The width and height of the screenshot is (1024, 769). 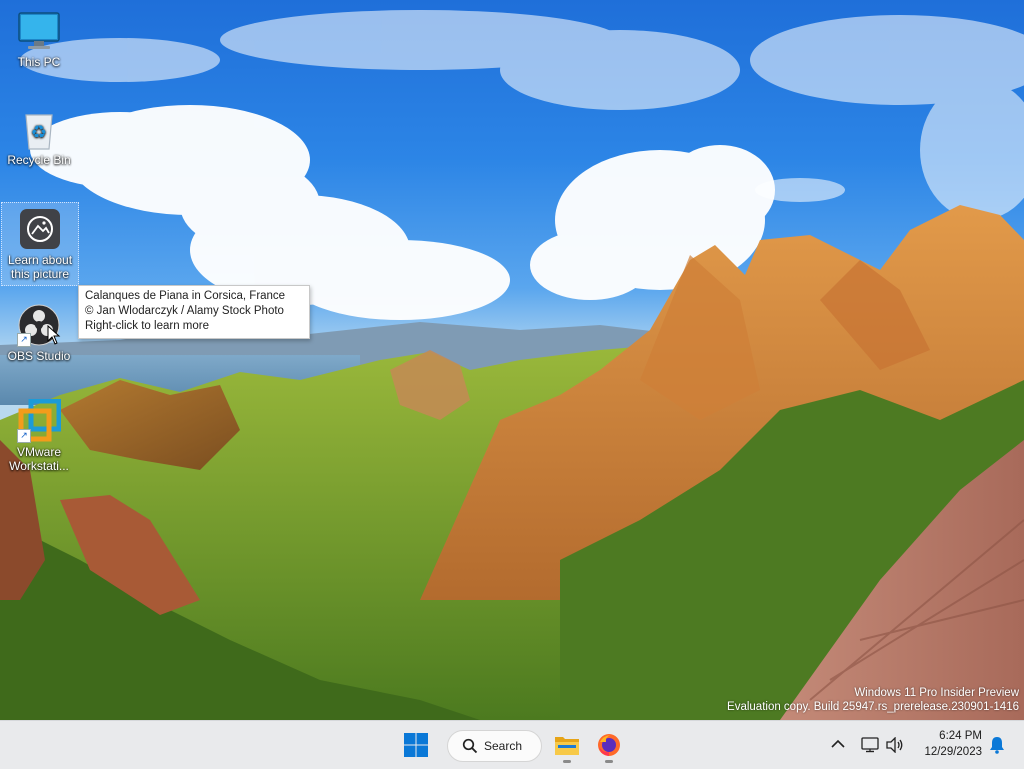 I want to click on search-label: Search, so click(x=503, y=746).